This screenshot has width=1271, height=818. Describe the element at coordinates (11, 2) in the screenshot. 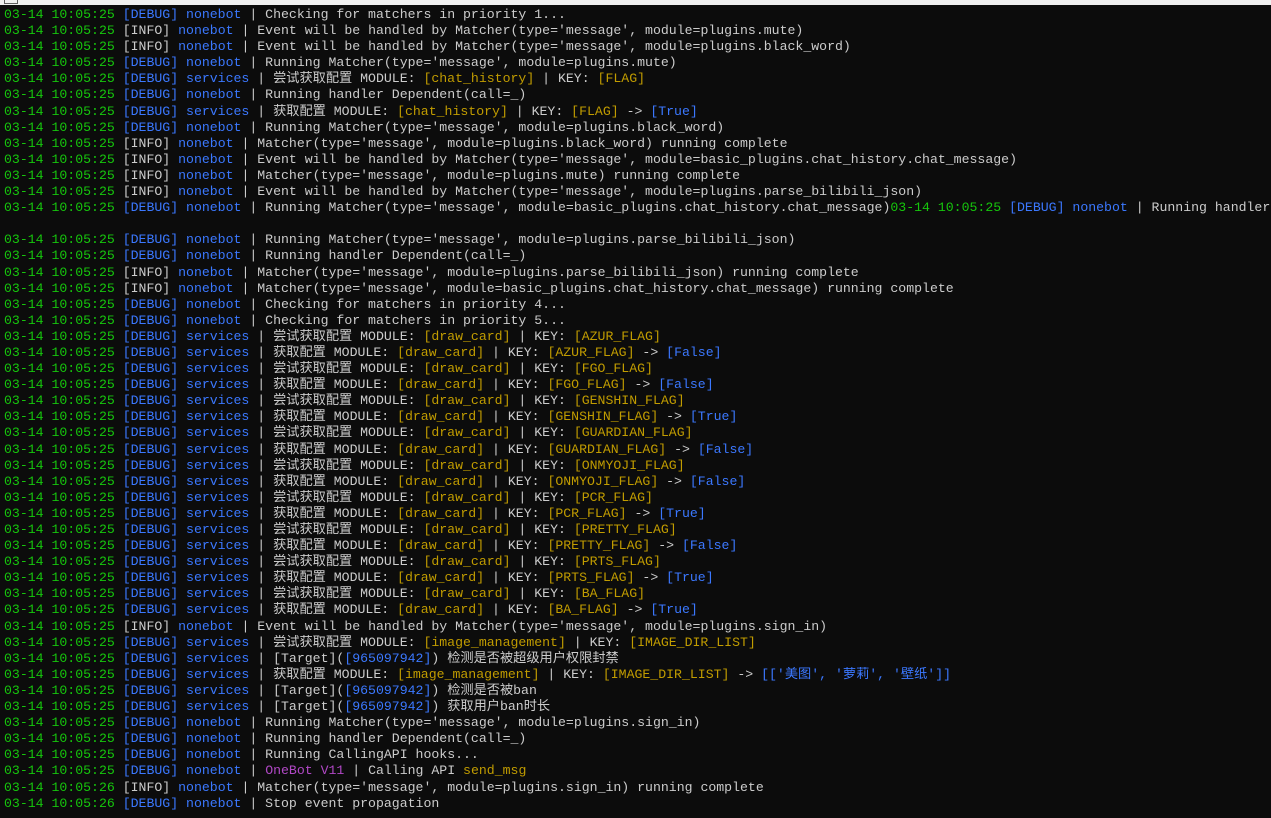

I see `window-control-icon` at that location.